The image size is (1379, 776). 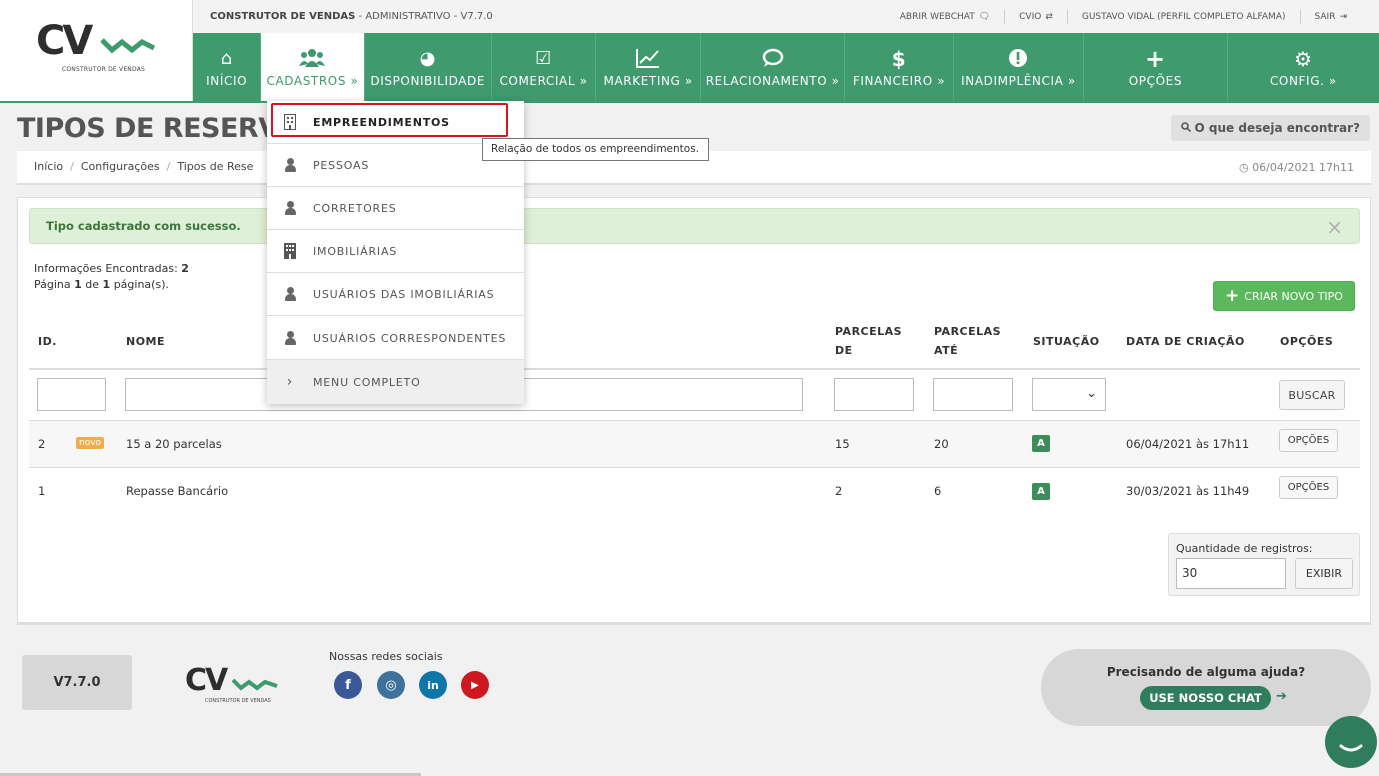 What do you see at coordinates (945, 17) in the screenshot?
I see `open-webchat-link: ABRIR WEBCHAT 🗨` at bounding box center [945, 17].